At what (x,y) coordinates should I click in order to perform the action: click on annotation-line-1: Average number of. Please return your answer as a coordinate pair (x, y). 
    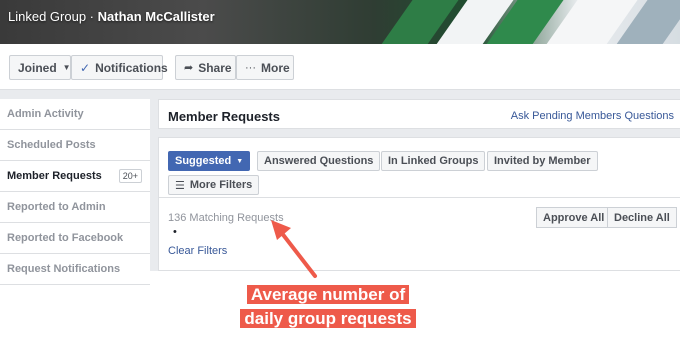
    Looking at the image, I should click on (328, 294).